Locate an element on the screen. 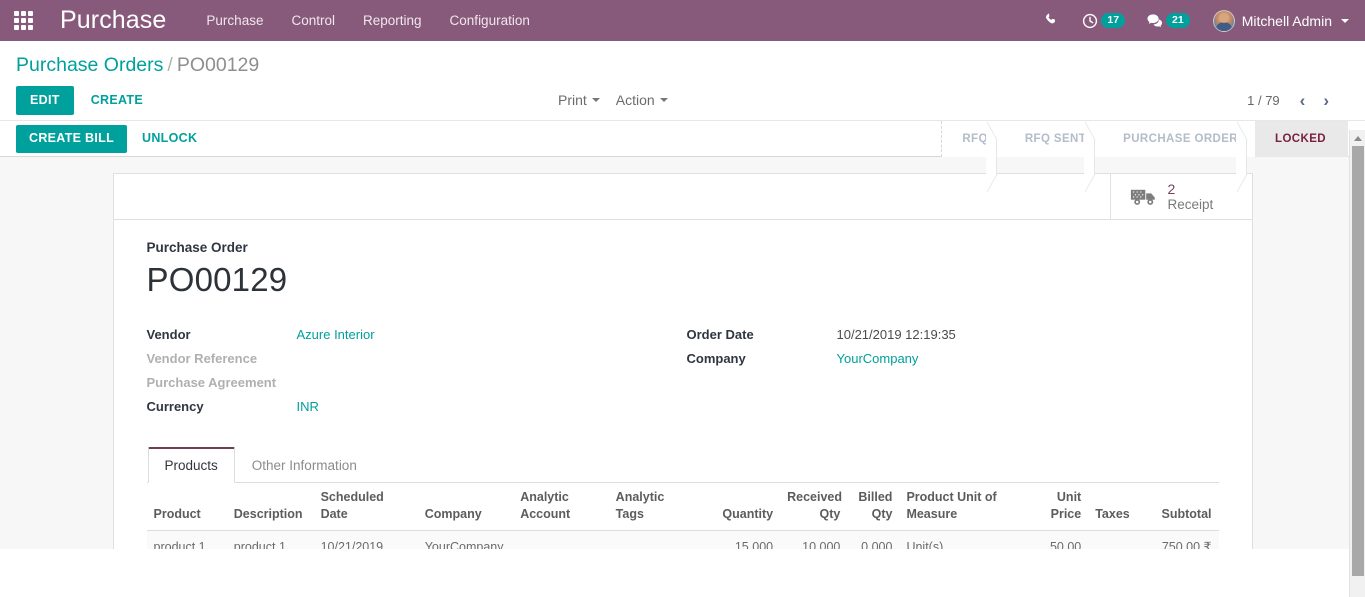 Image resolution: width=1365 pixels, height=597 pixels. column-header-analytic-account: Analytic Account is located at coordinates (561, 507).